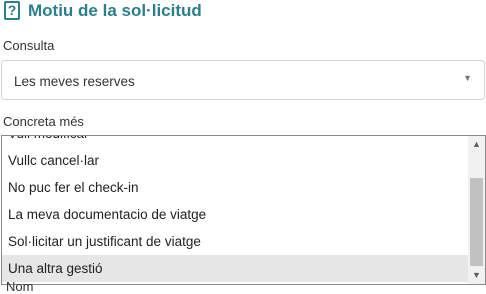  I want to click on listbox-option-selected: Una altra gestió, so click(235, 268).